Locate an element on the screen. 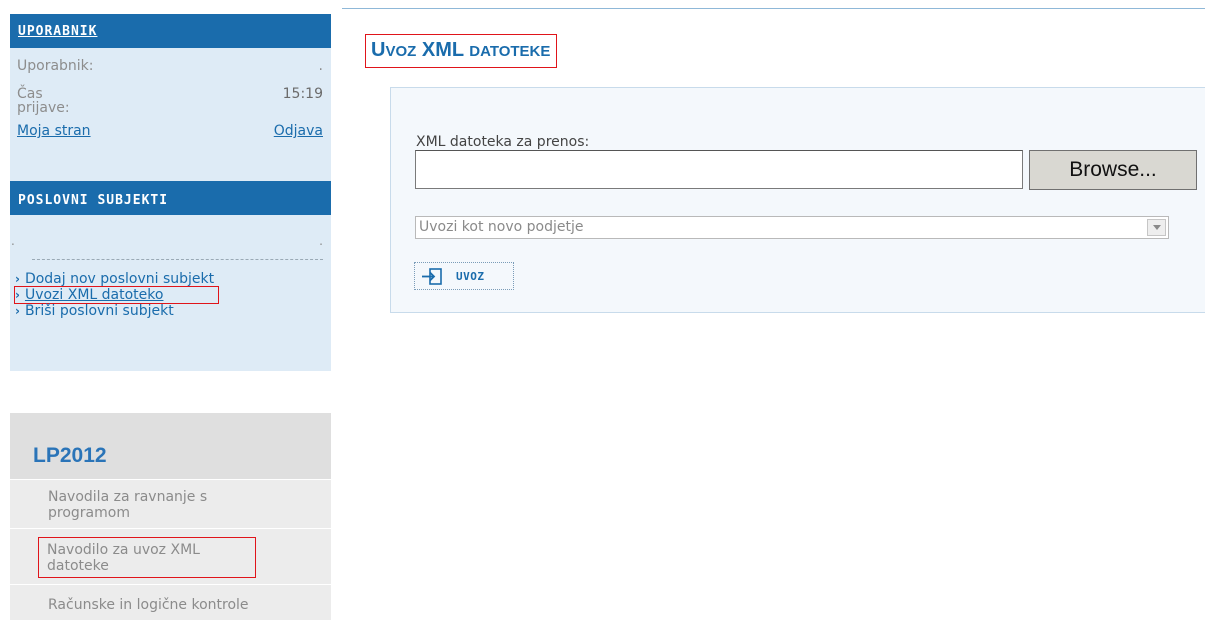 The width and height of the screenshot is (1205, 620). lp-item-program-guide: Navodila za ravnanje s programom is located at coordinates (170, 503).